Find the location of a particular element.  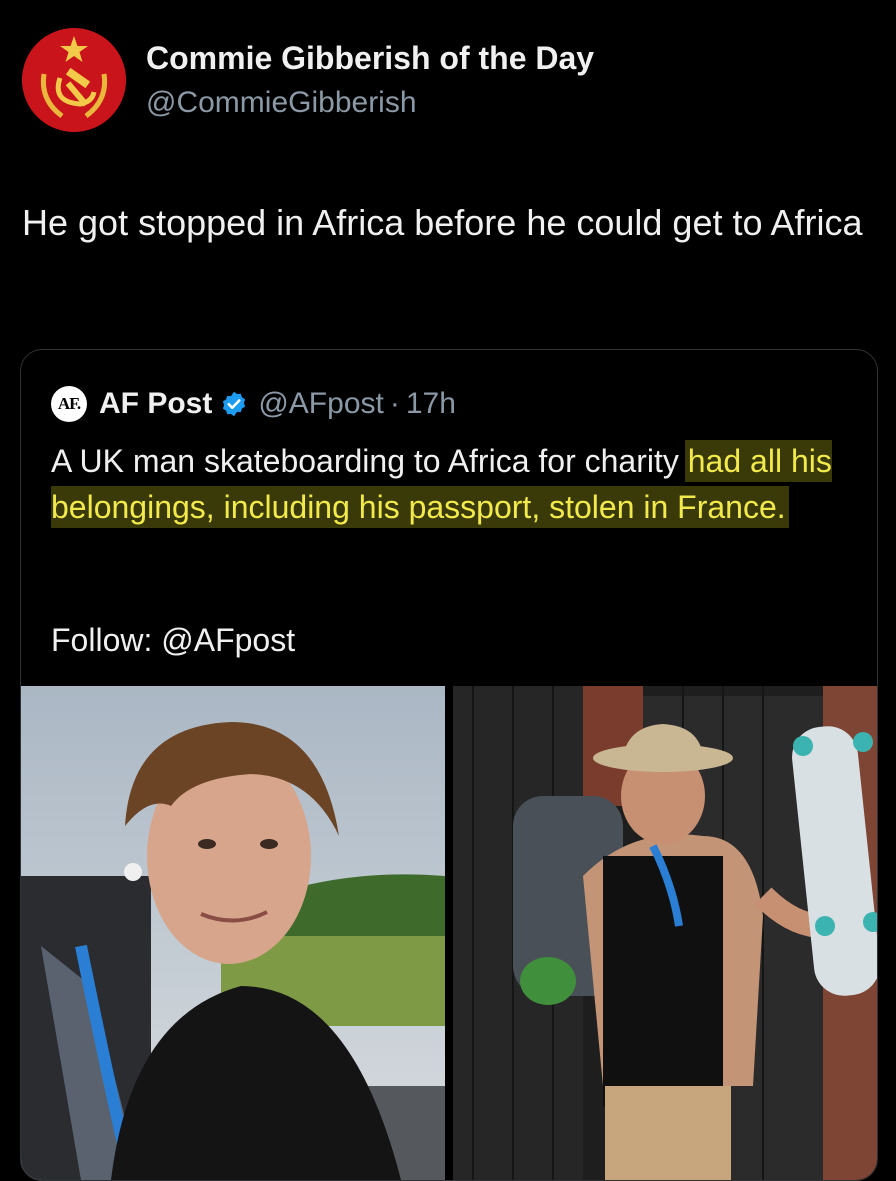

verified-badge-icon is located at coordinates (234, 404).